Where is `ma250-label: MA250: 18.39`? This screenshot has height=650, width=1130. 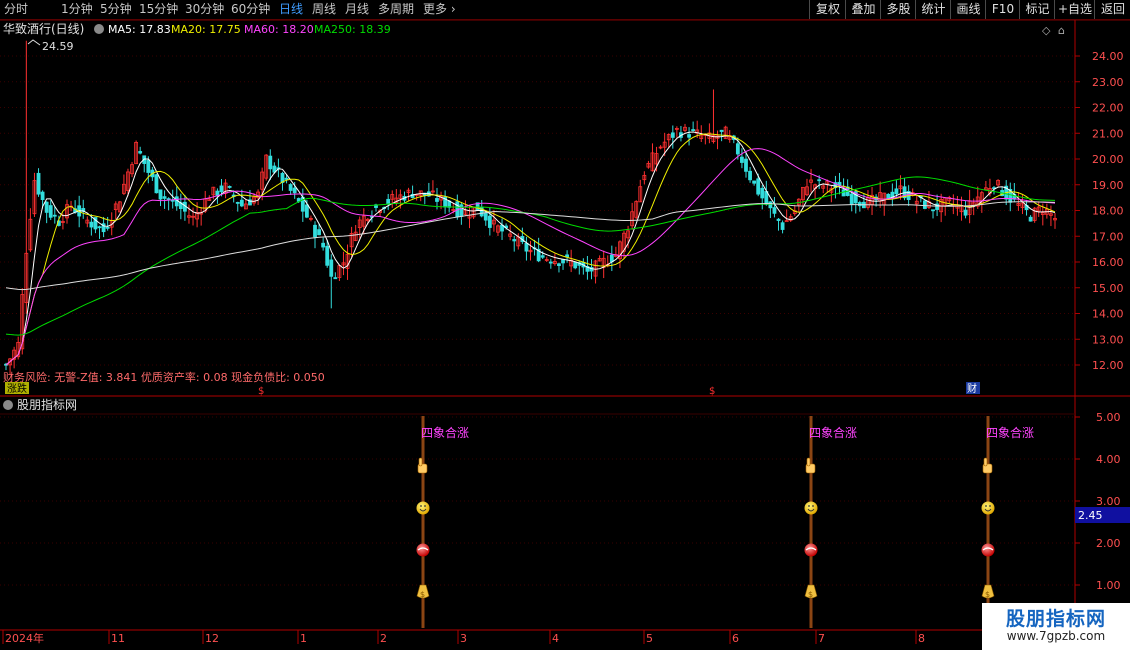
ma250-label: MA250: 18.39 is located at coordinates (352, 29).